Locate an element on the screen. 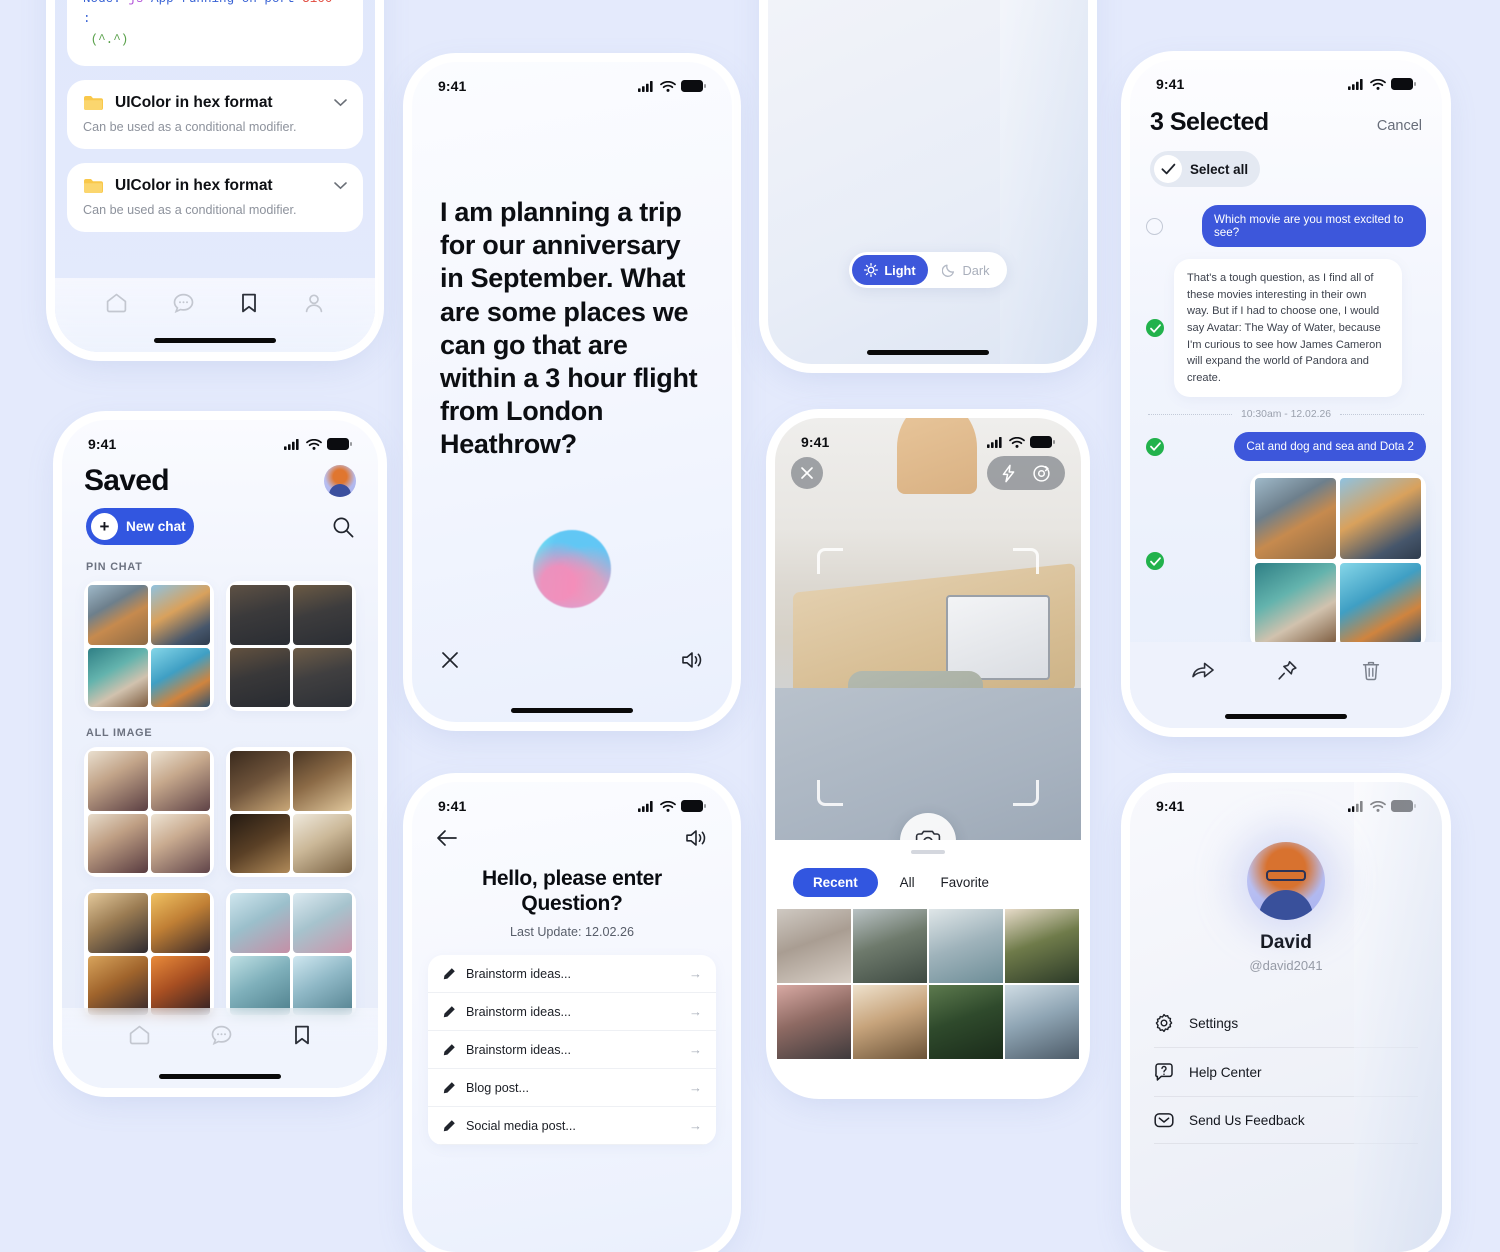 This screenshot has width=1500, height=1252. message-row-images is located at coordinates (1286, 561).